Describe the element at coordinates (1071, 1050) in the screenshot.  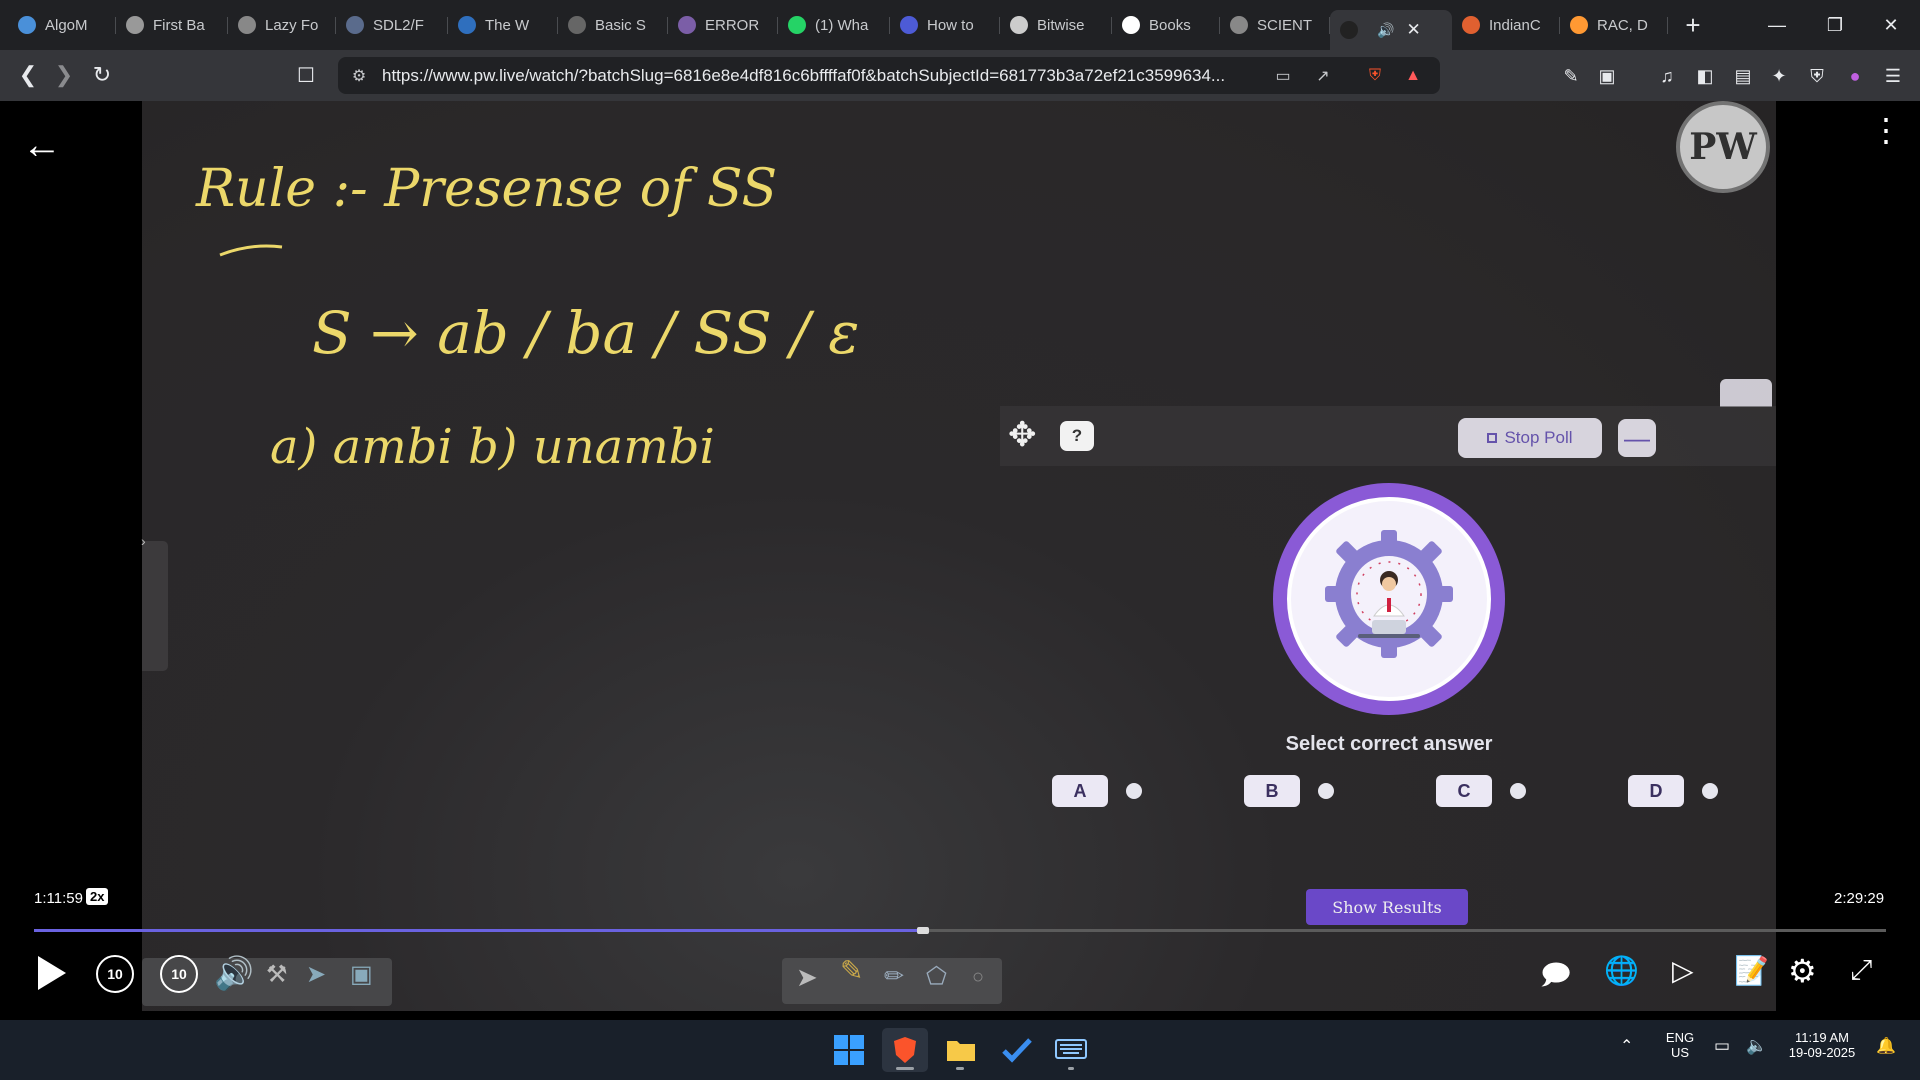
I see `touch-keyboard-icon` at that location.